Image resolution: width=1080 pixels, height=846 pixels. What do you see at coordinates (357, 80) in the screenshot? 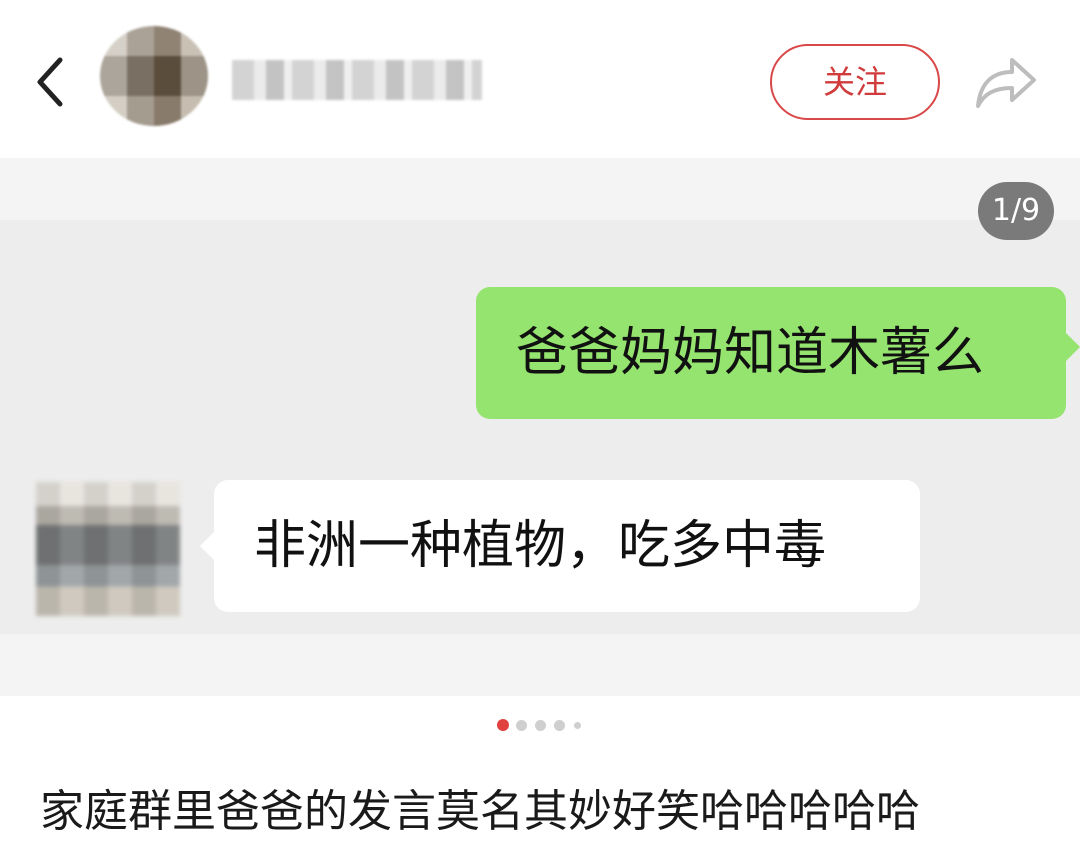
I see `author-name-blurred` at bounding box center [357, 80].